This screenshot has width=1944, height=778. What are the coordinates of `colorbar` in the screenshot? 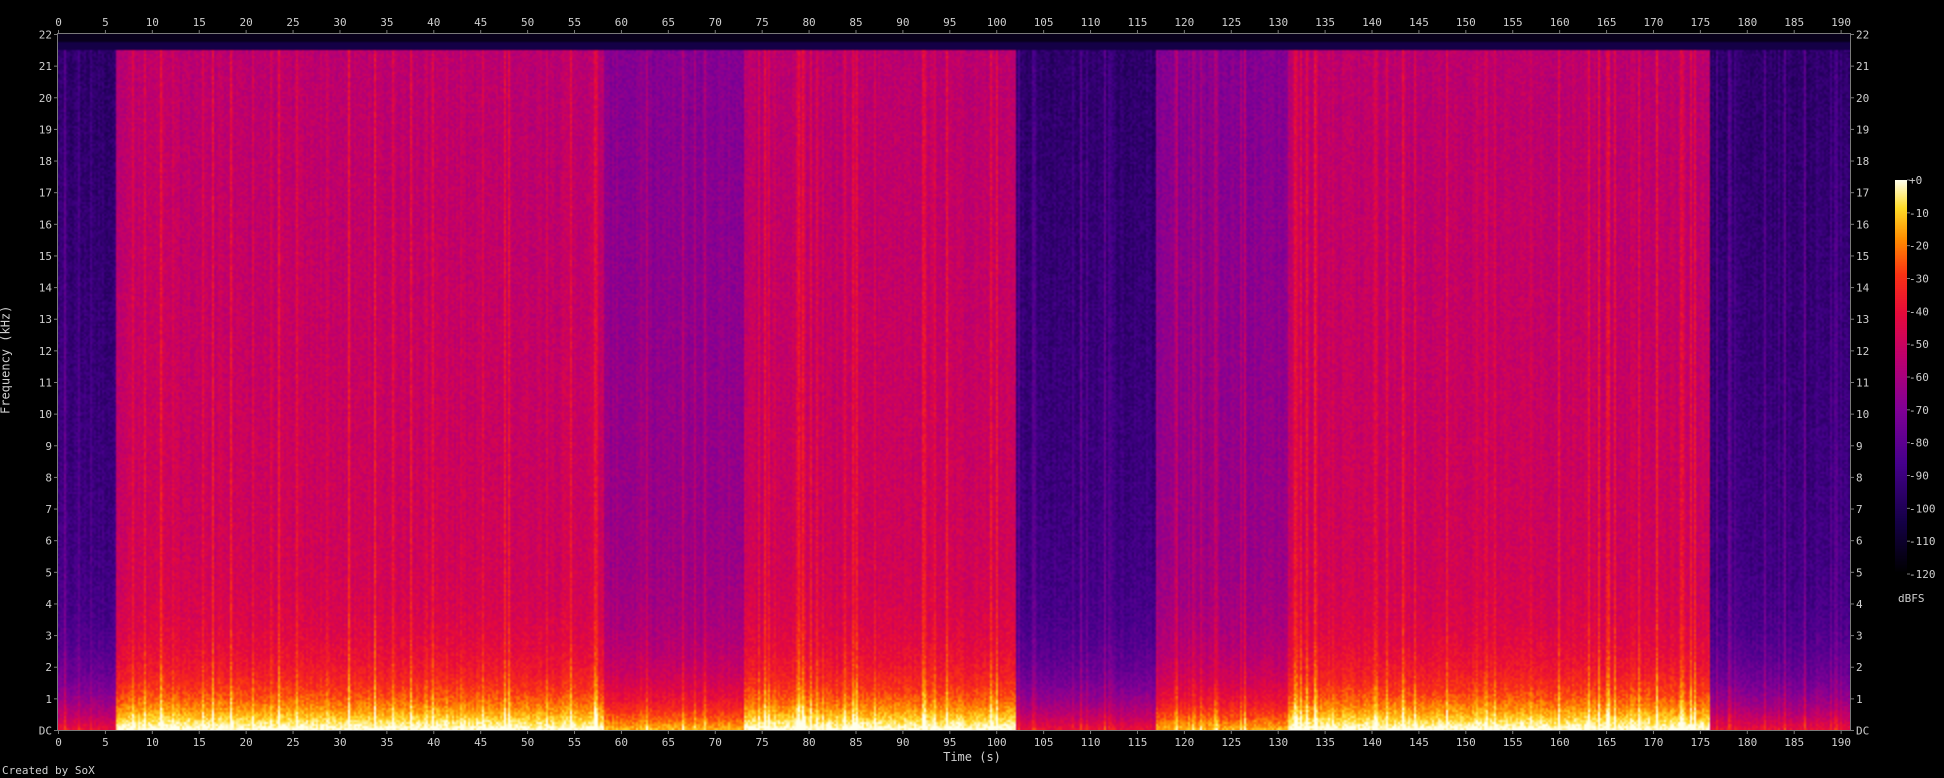 It's located at (1901, 377).